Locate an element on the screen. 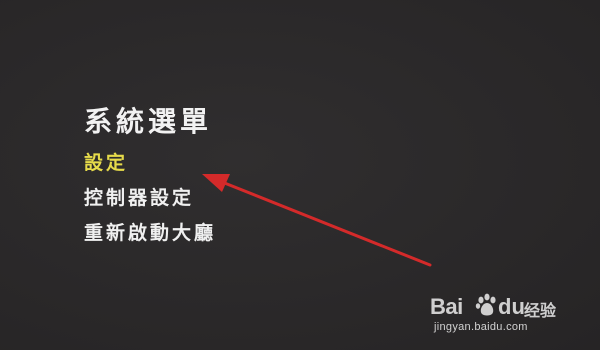  watermark-url: jingyan.baidu.com is located at coordinates (481, 327).